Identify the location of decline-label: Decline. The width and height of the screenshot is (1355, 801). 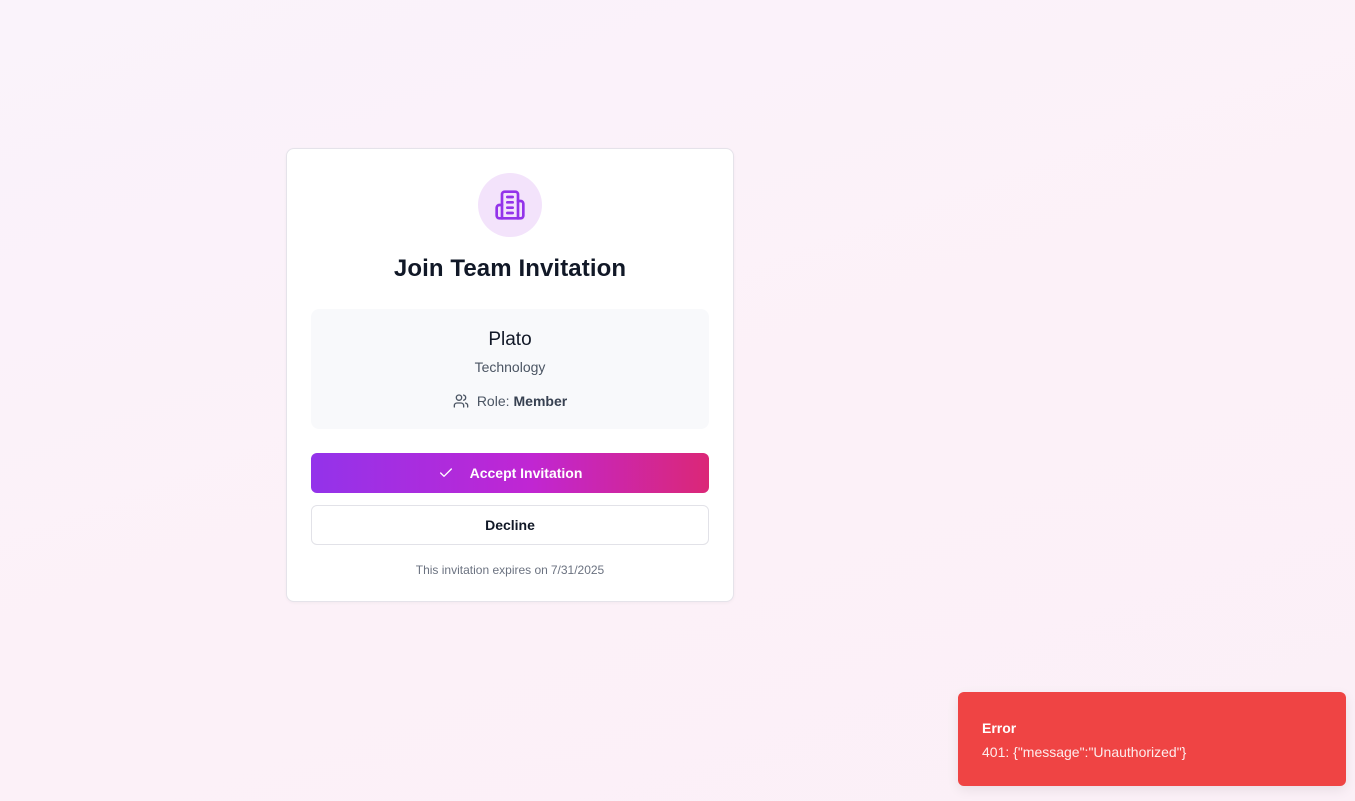
(510, 525).